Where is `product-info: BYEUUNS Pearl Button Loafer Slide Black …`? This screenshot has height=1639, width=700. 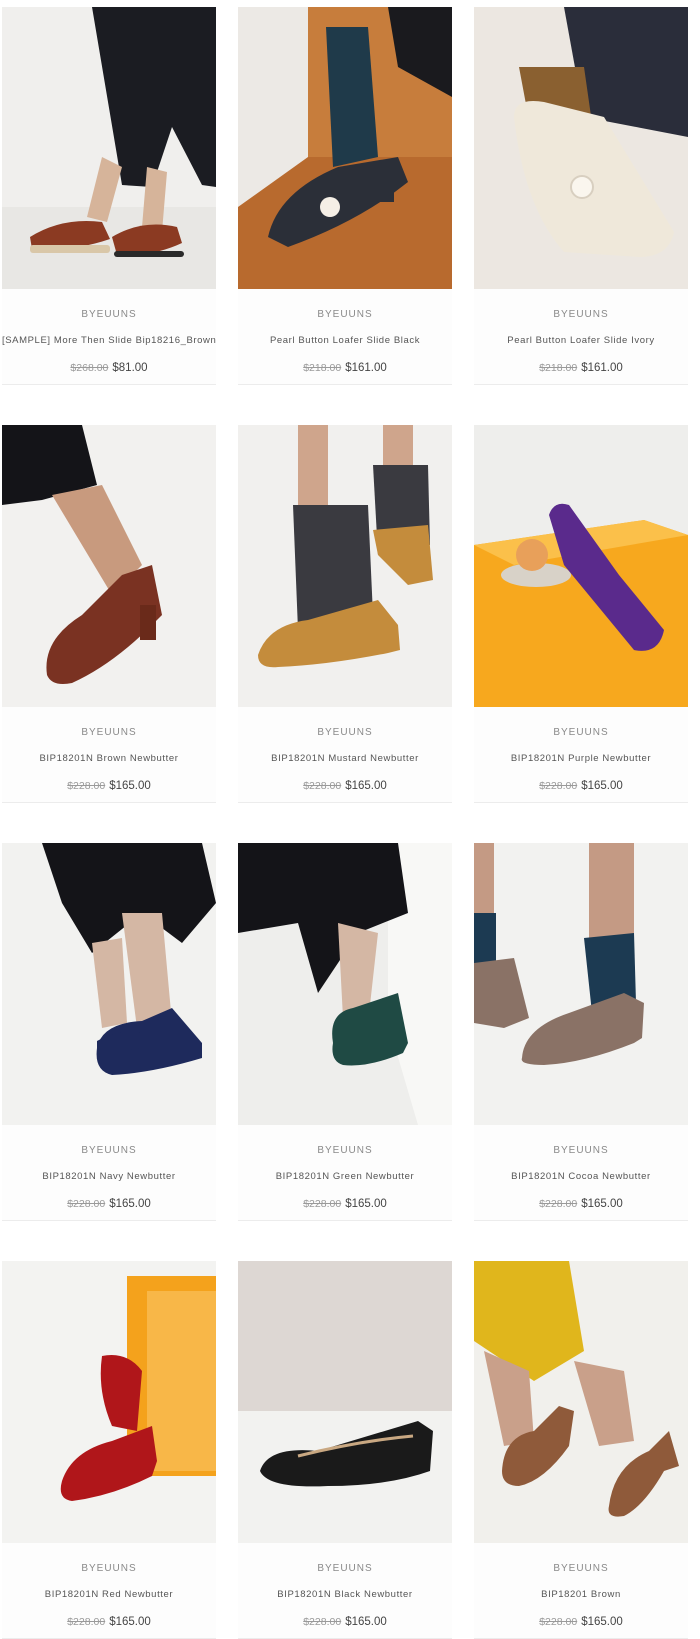
product-info: BYEUUNS Pearl Button Loafer Slide Black … is located at coordinates (345, 337).